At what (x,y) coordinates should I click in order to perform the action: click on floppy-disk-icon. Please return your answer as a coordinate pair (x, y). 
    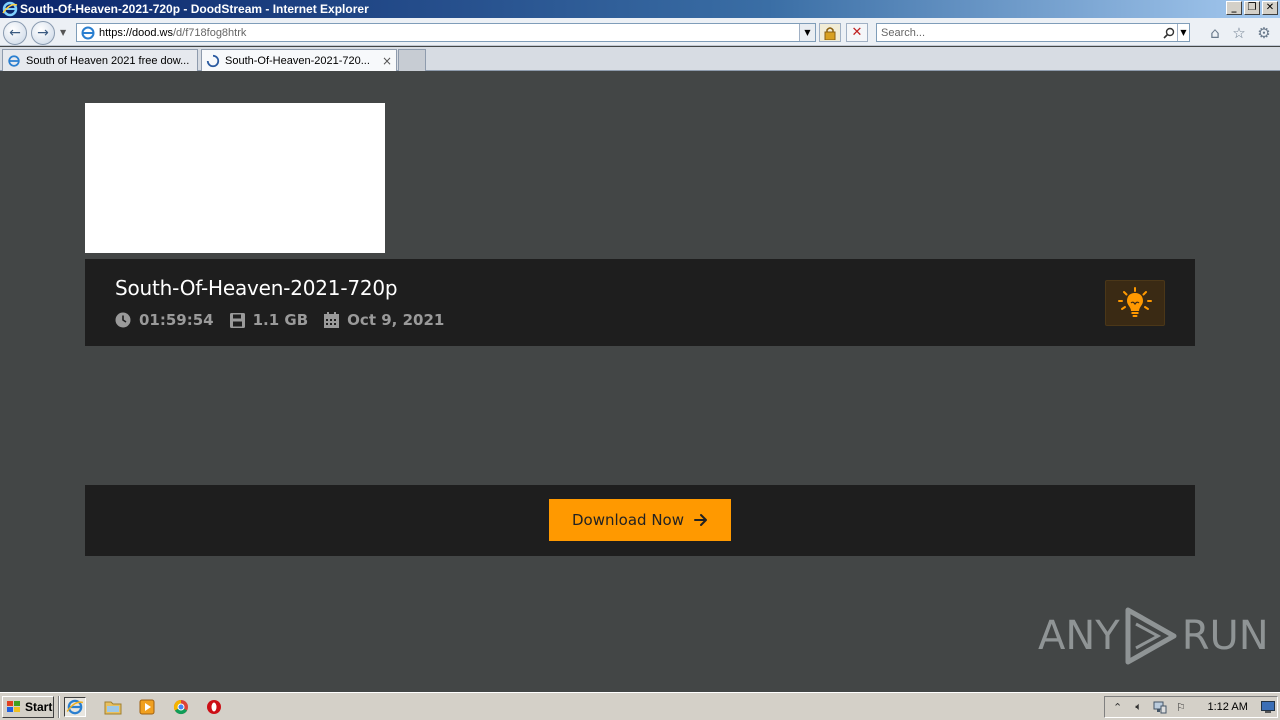
    Looking at the image, I should click on (237, 320).